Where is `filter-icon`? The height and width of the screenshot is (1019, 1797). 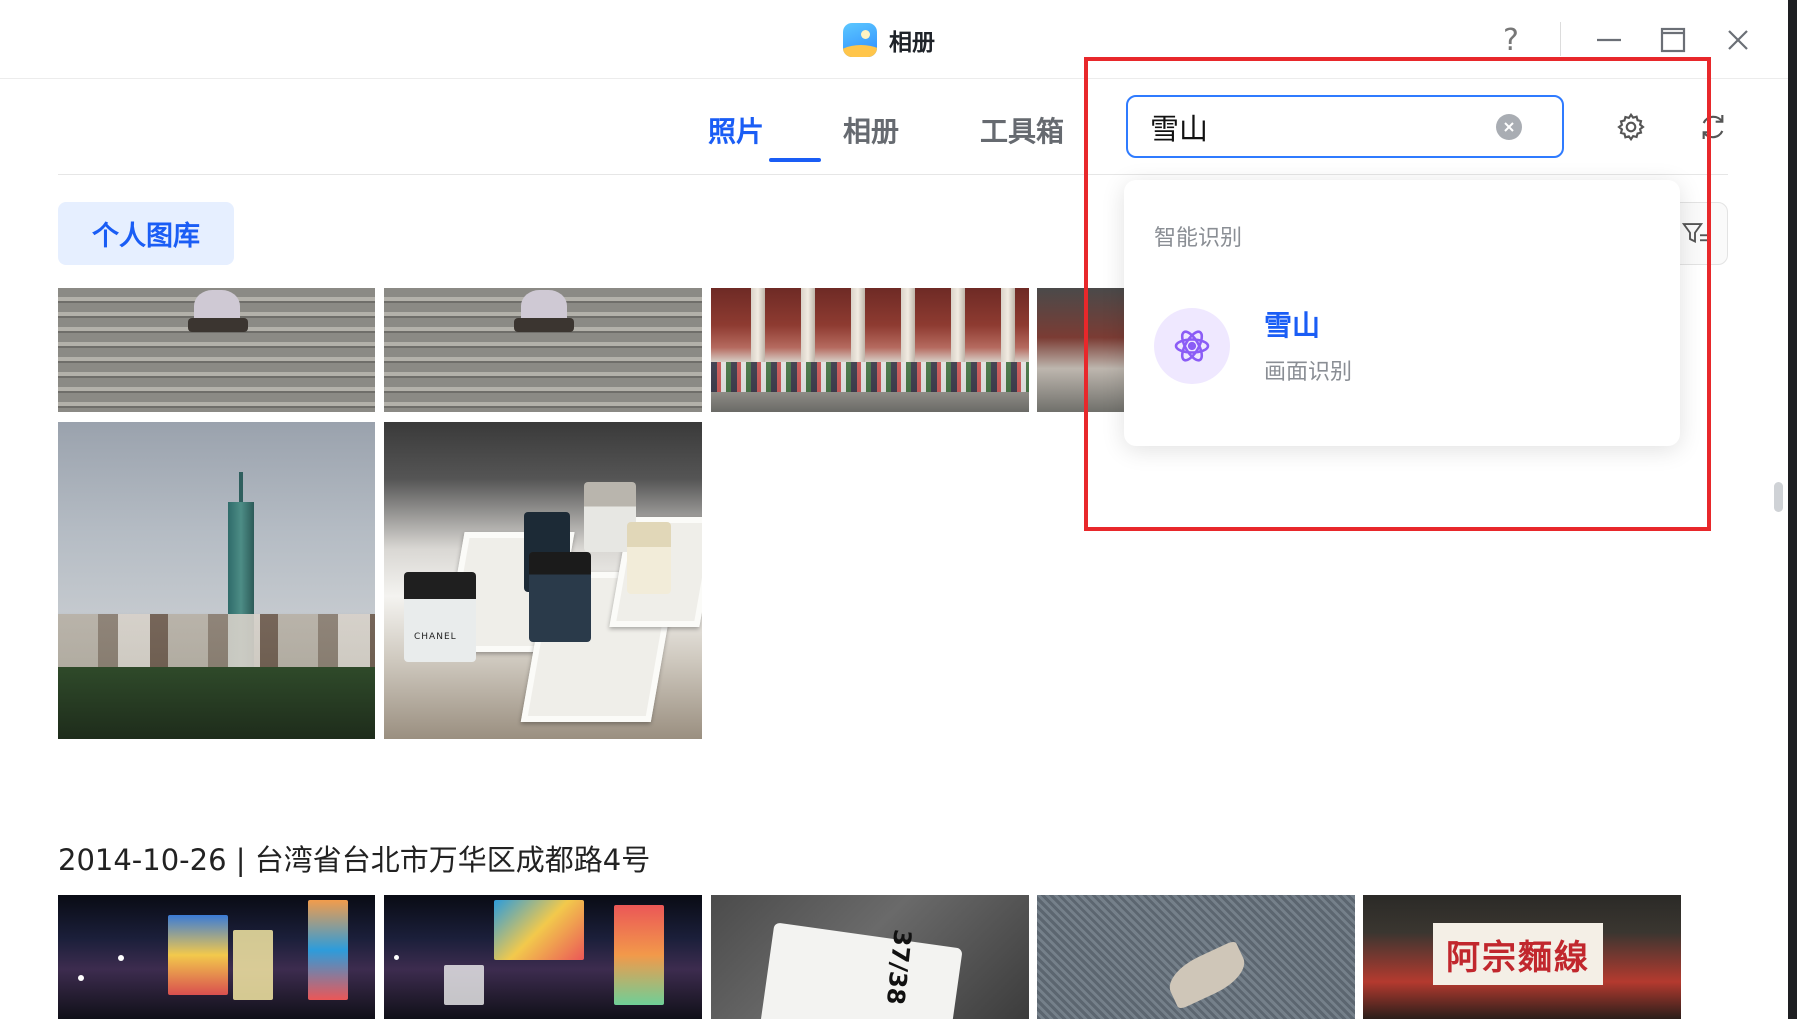 filter-icon is located at coordinates (1694, 232).